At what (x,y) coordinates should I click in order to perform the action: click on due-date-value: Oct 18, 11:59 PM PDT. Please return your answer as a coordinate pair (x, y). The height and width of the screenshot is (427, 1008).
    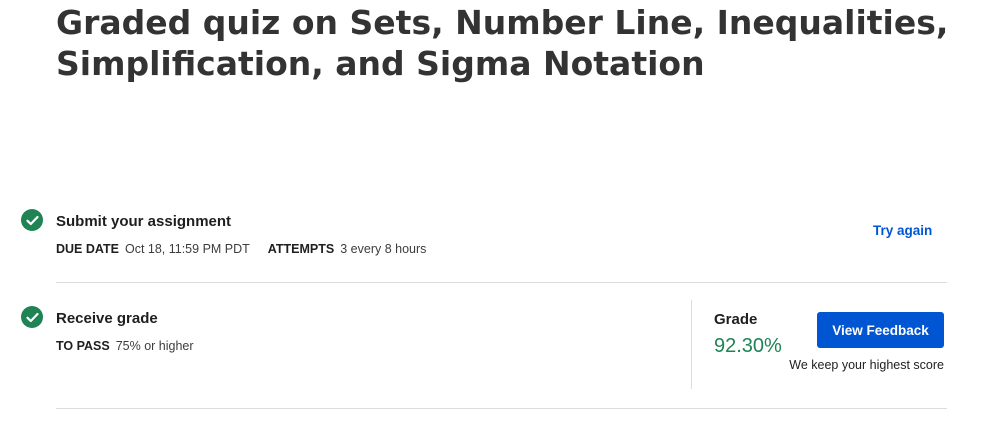
    Looking at the image, I should click on (187, 249).